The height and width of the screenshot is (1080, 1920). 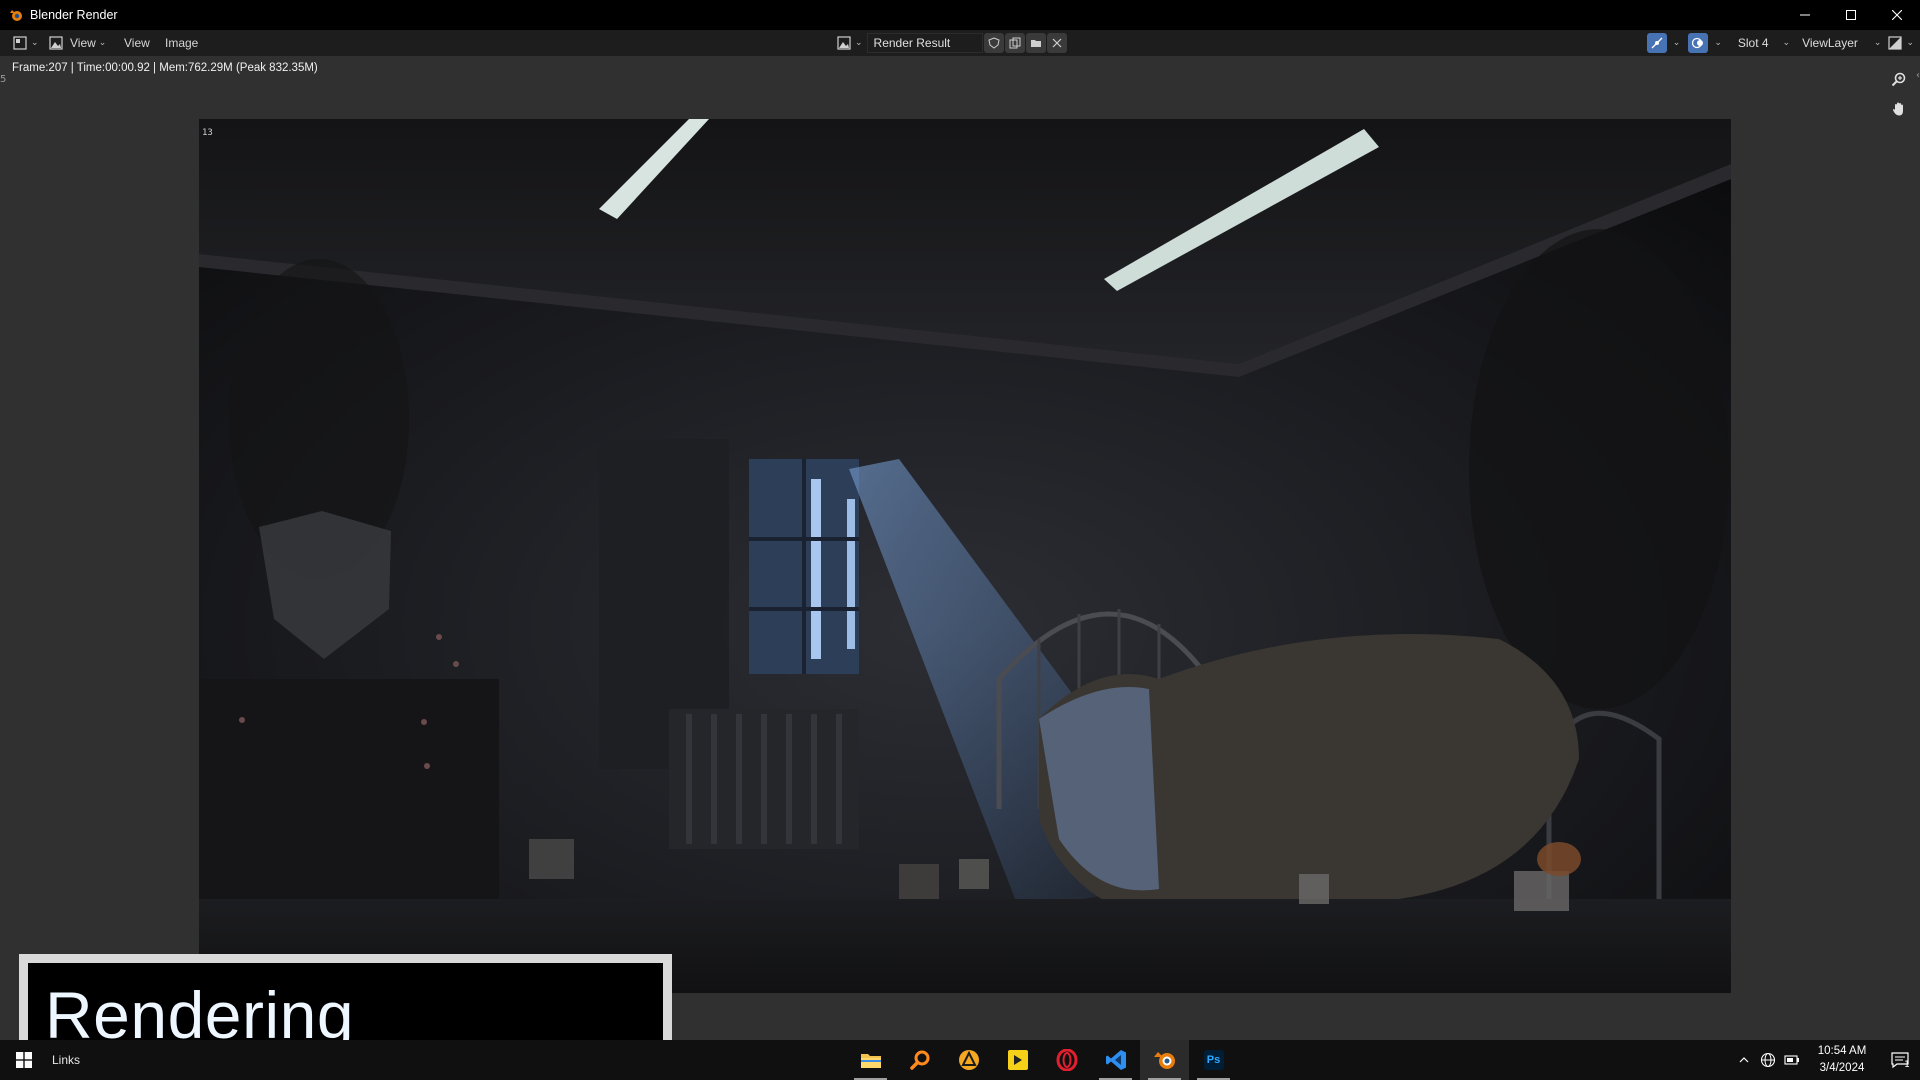 I want to click on blender-logo-icon, so click(x=16, y=15).